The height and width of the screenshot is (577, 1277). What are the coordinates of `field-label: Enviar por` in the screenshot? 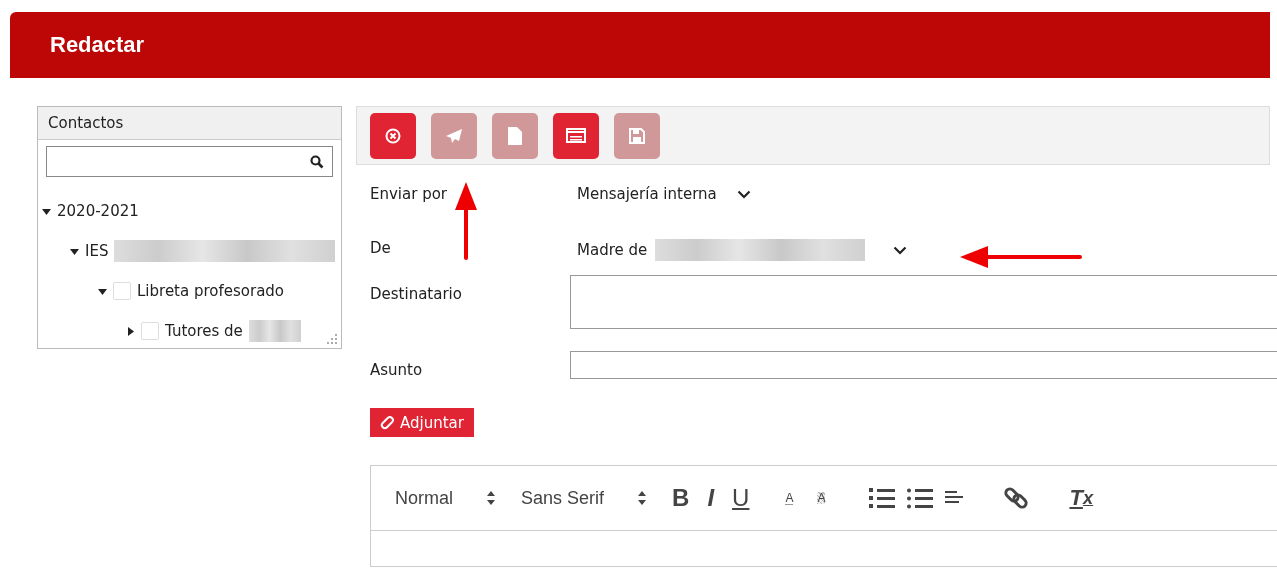 It's located at (409, 194).